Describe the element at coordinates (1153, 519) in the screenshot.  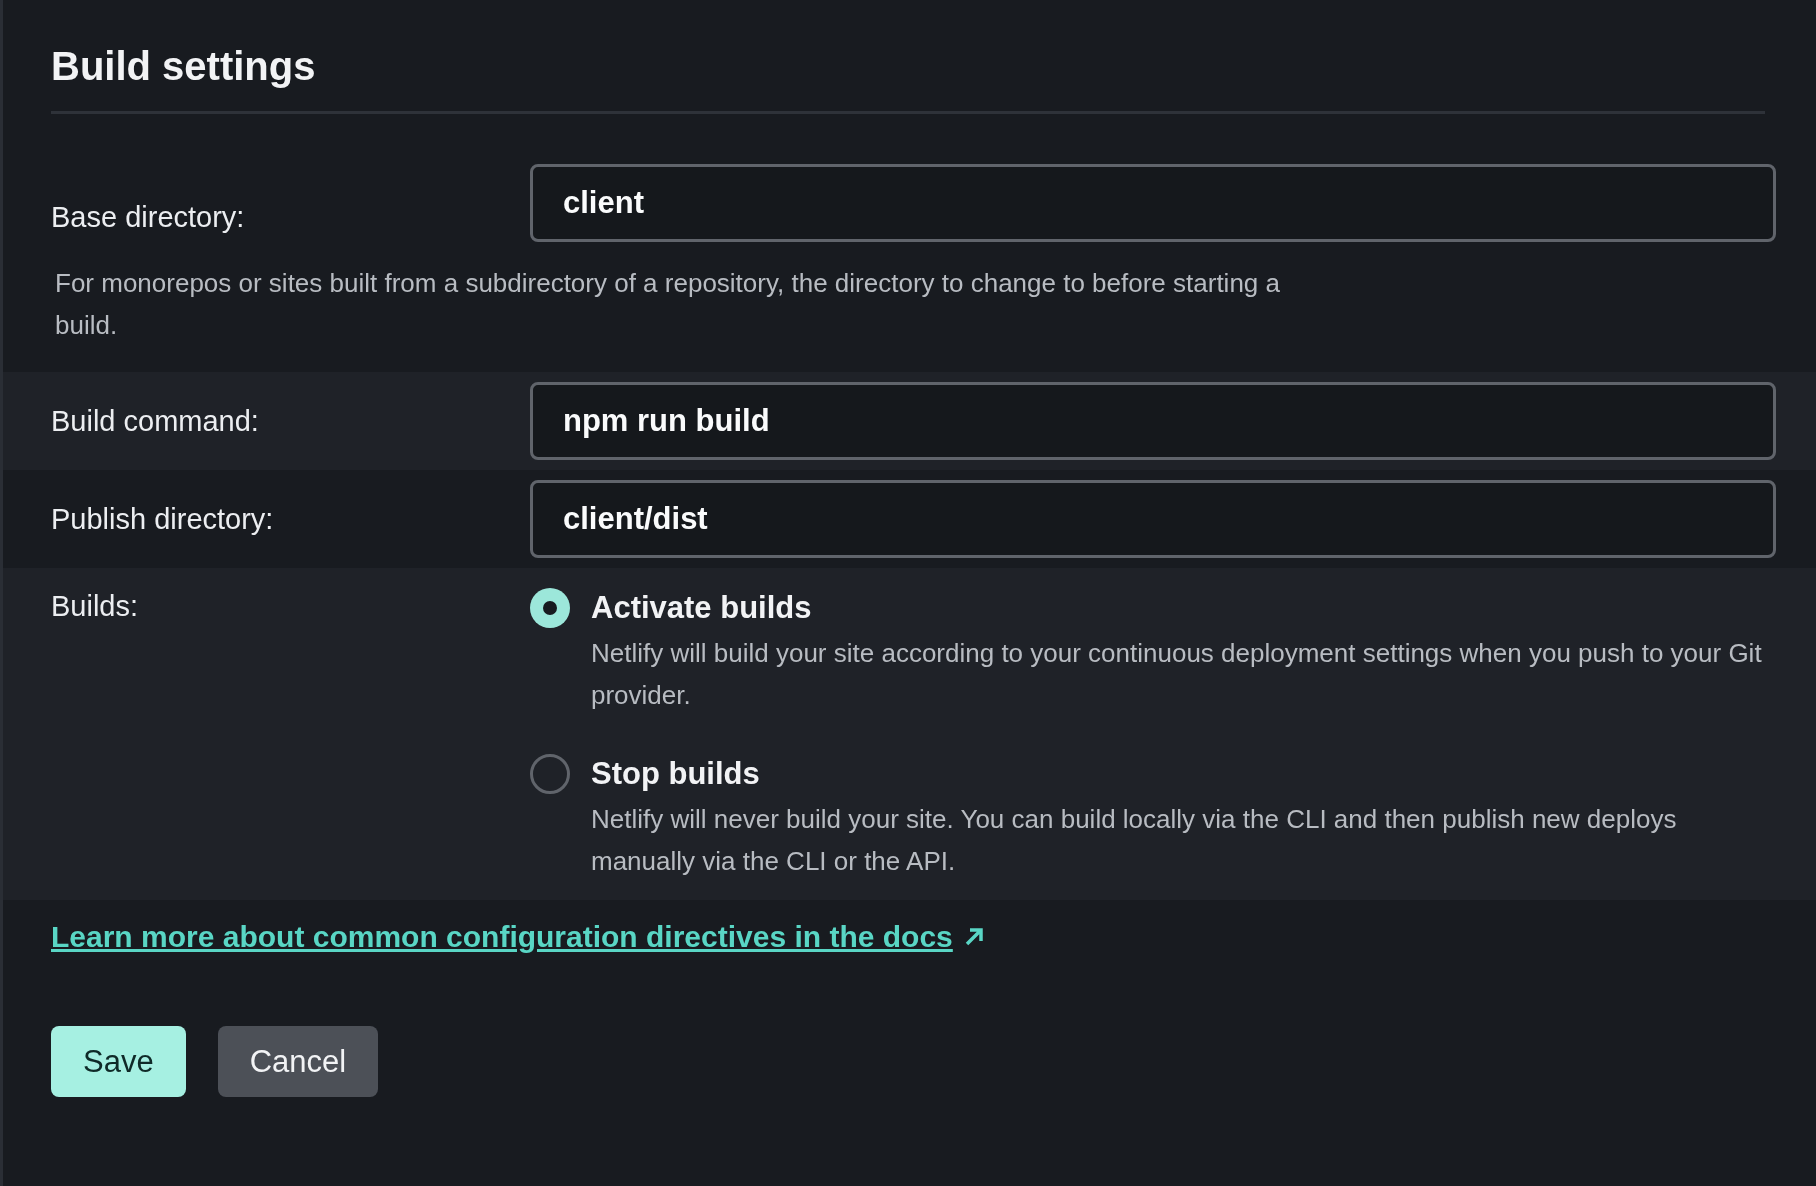
I see `input-field: client/dist` at that location.